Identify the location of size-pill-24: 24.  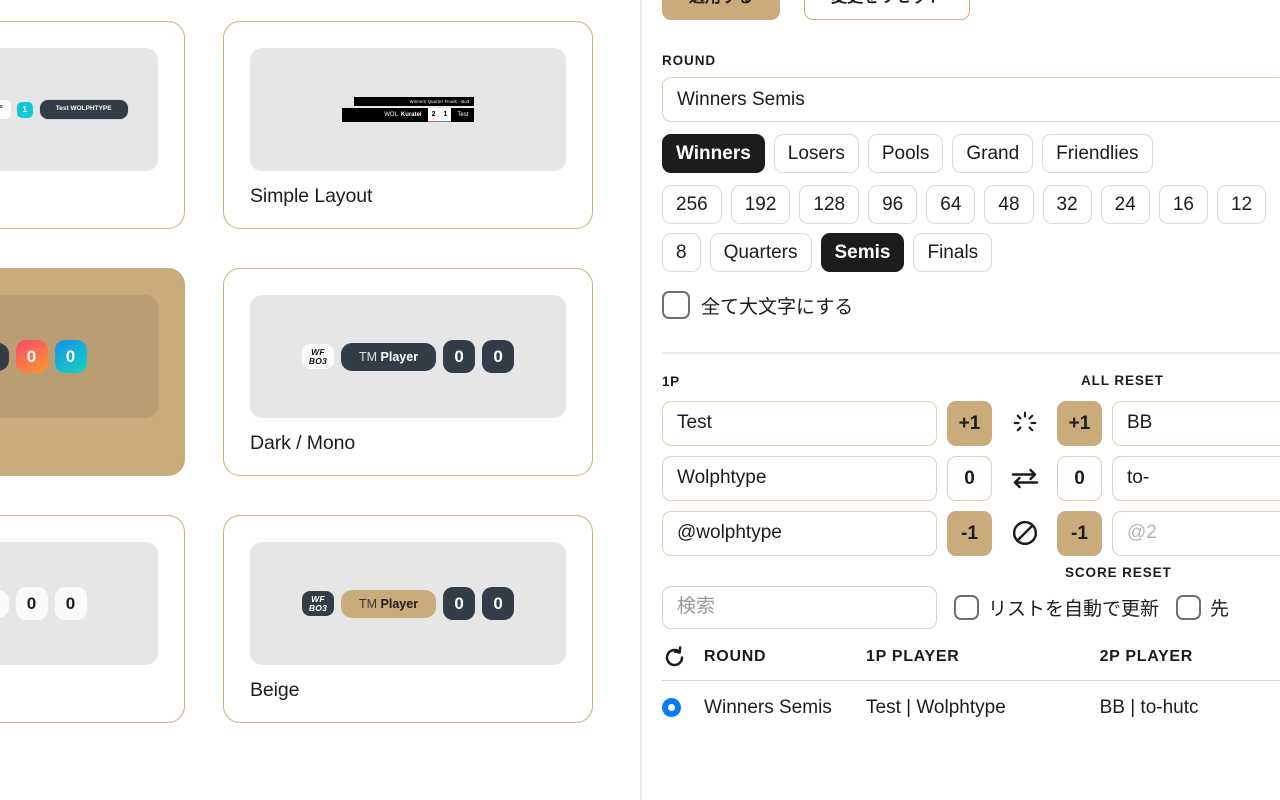
(1125, 204).